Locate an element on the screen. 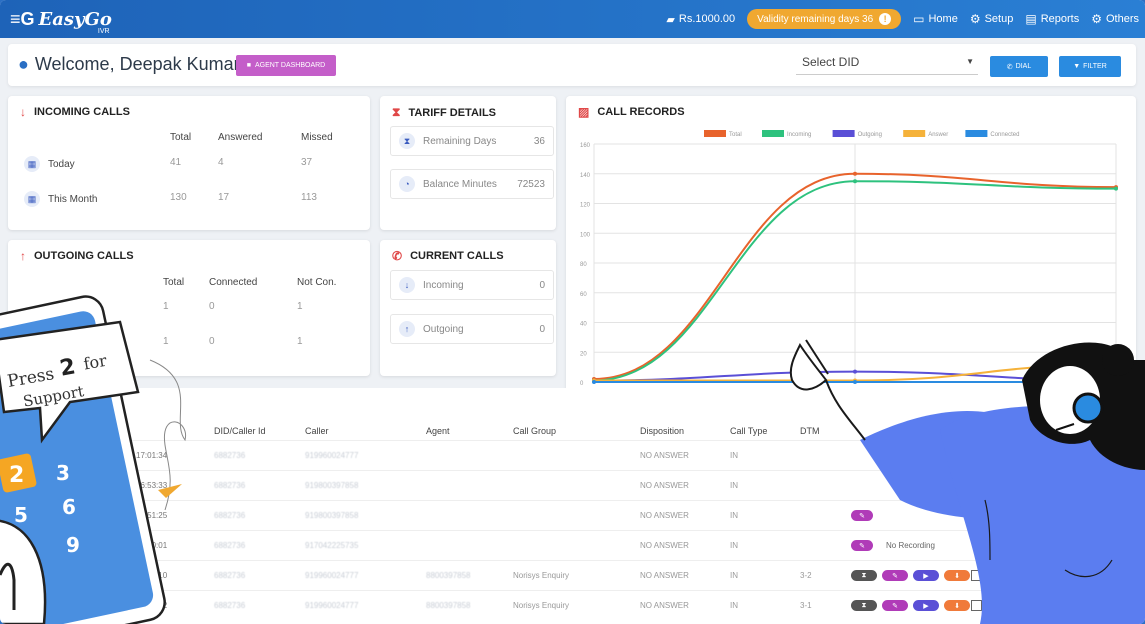  cell-caller: 919800397858 is located at coordinates (332, 485).